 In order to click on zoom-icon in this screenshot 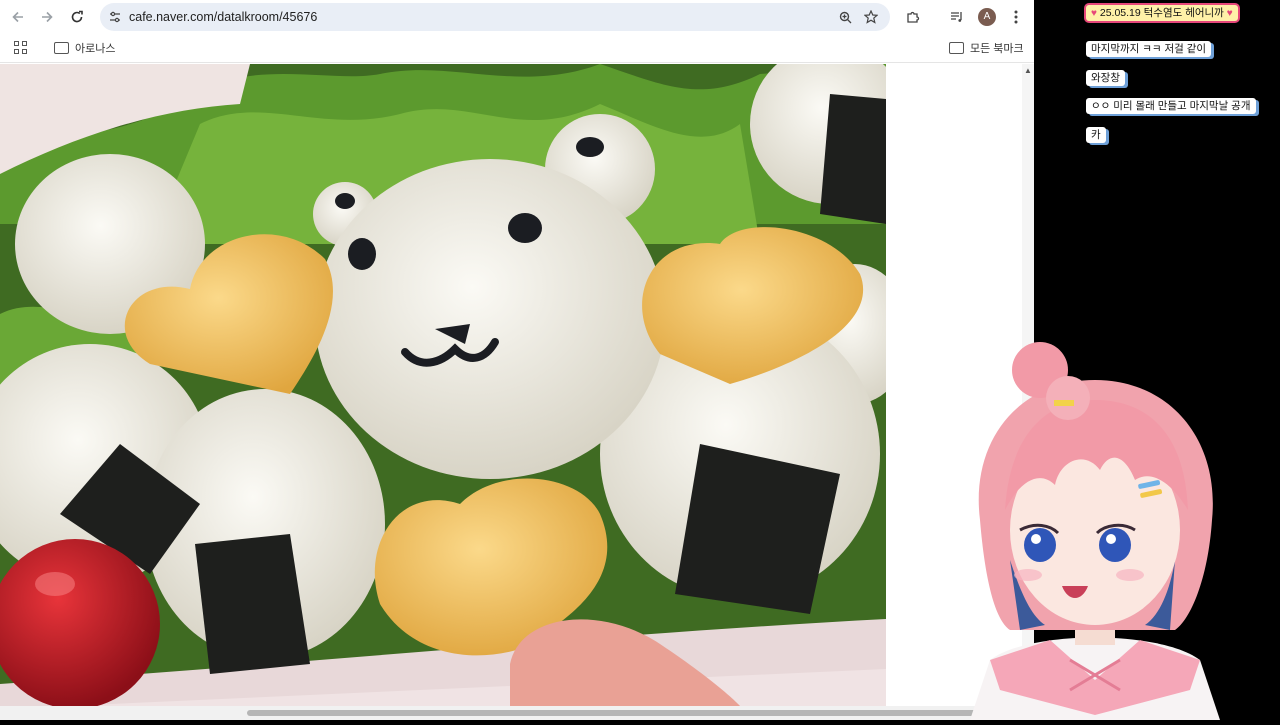, I will do `click(845, 17)`.